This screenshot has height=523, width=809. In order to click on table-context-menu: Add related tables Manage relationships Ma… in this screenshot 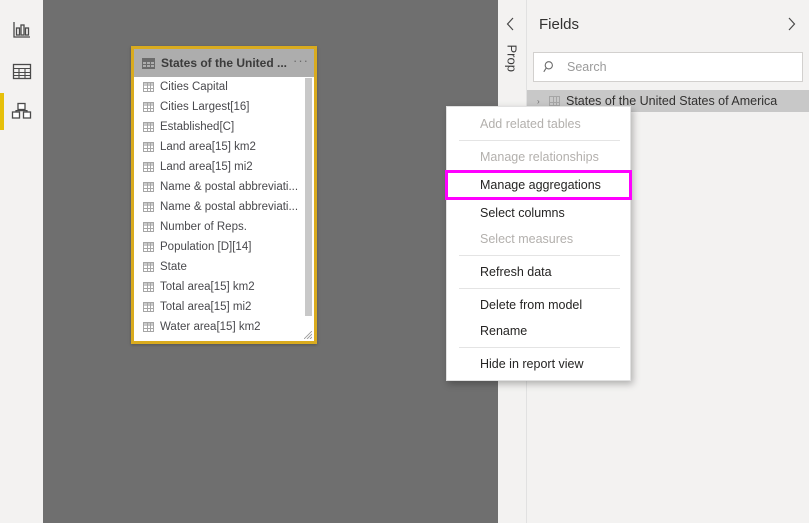, I will do `click(538, 243)`.